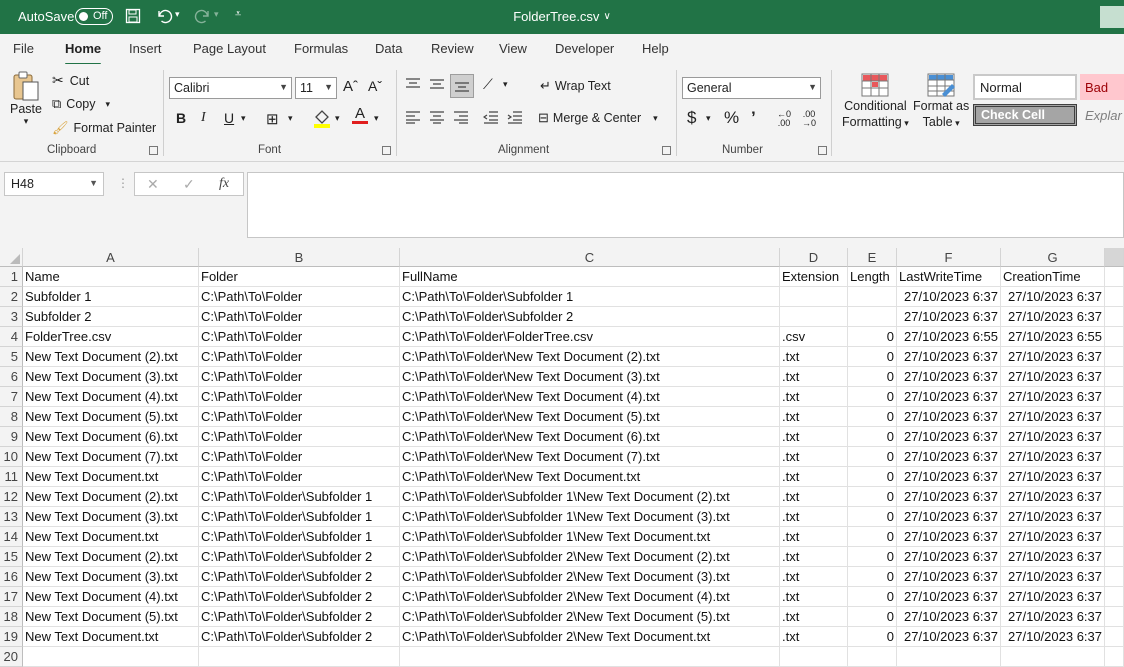 This screenshot has width=1124, height=667. I want to click on tab-formulas: Formulas, so click(321, 48).